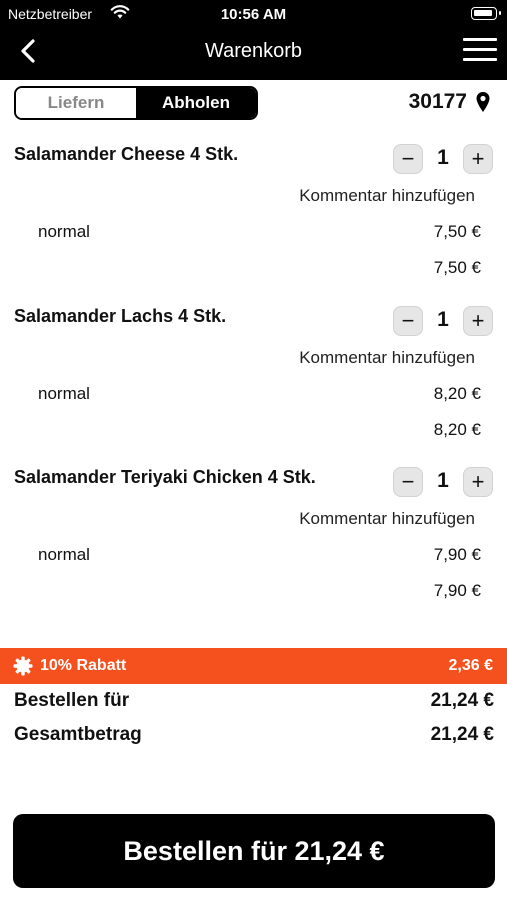 Image resolution: width=507 pixels, height=900 pixels. Describe the element at coordinates (120, 316) in the screenshot. I see `item-name: Salamander Lachs 4 Stk.` at that location.